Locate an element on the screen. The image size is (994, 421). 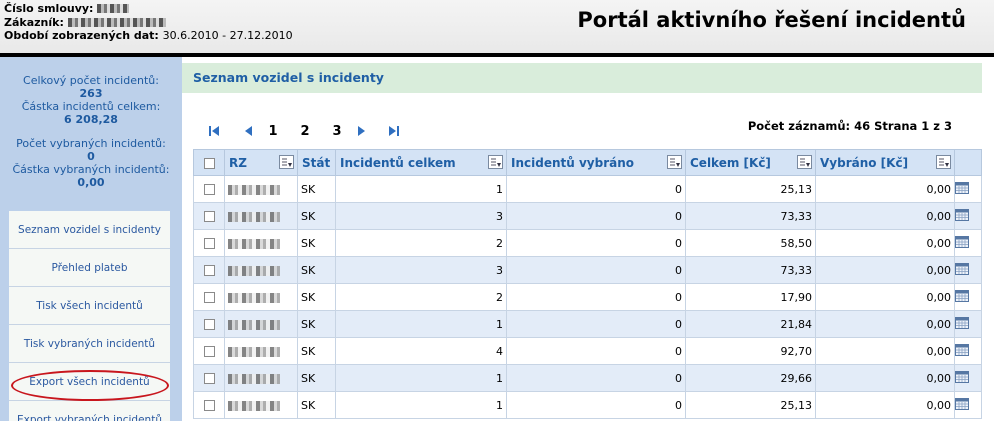
menu-item-vehicle-list: Seznam vozidel s incidenty is located at coordinates (89, 230).